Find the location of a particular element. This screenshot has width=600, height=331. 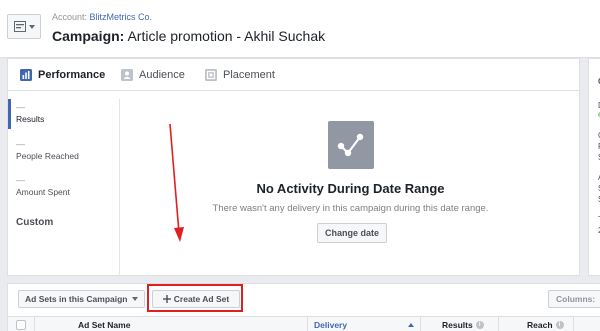

column-header-label: Results is located at coordinates (457, 325).